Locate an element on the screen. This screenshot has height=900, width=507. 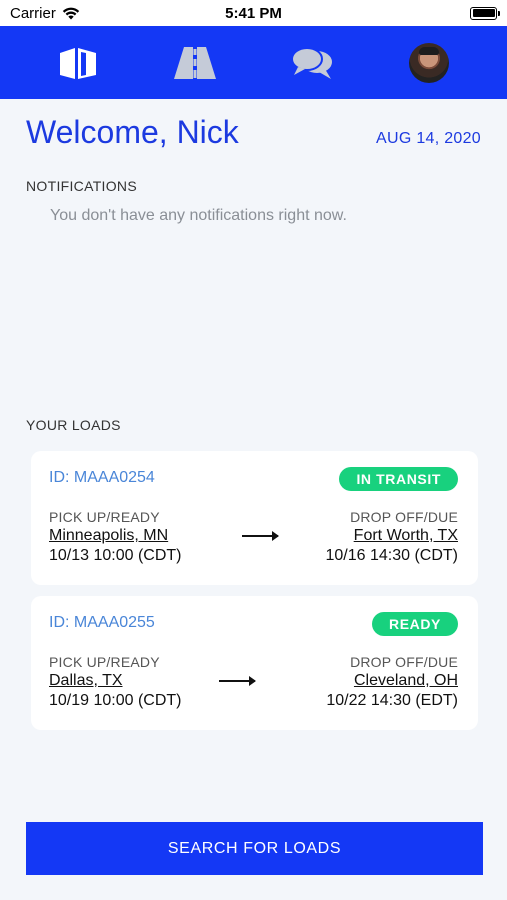
status-badge: READY is located at coordinates (414, 624).